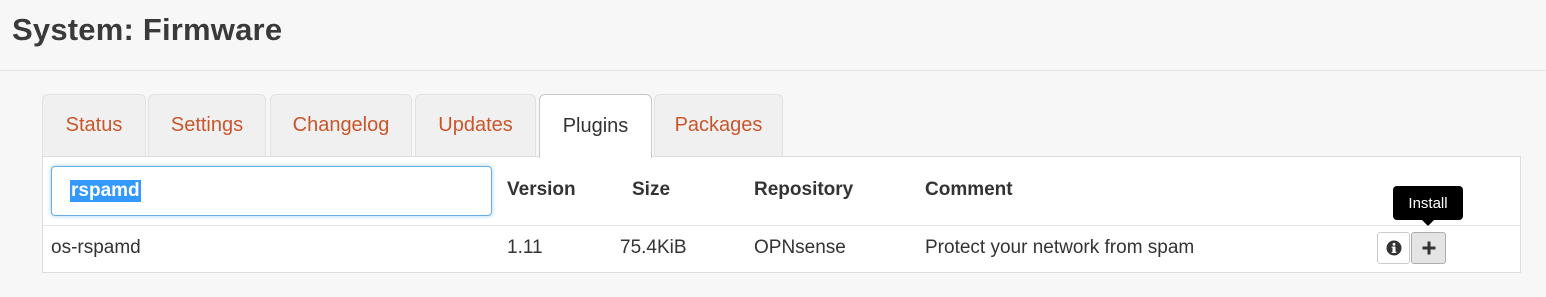 The height and width of the screenshot is (297, 1546). Describe the element at coordinates (475, 125) in the screenshot. I see `tab-updates: Updates` at that location.